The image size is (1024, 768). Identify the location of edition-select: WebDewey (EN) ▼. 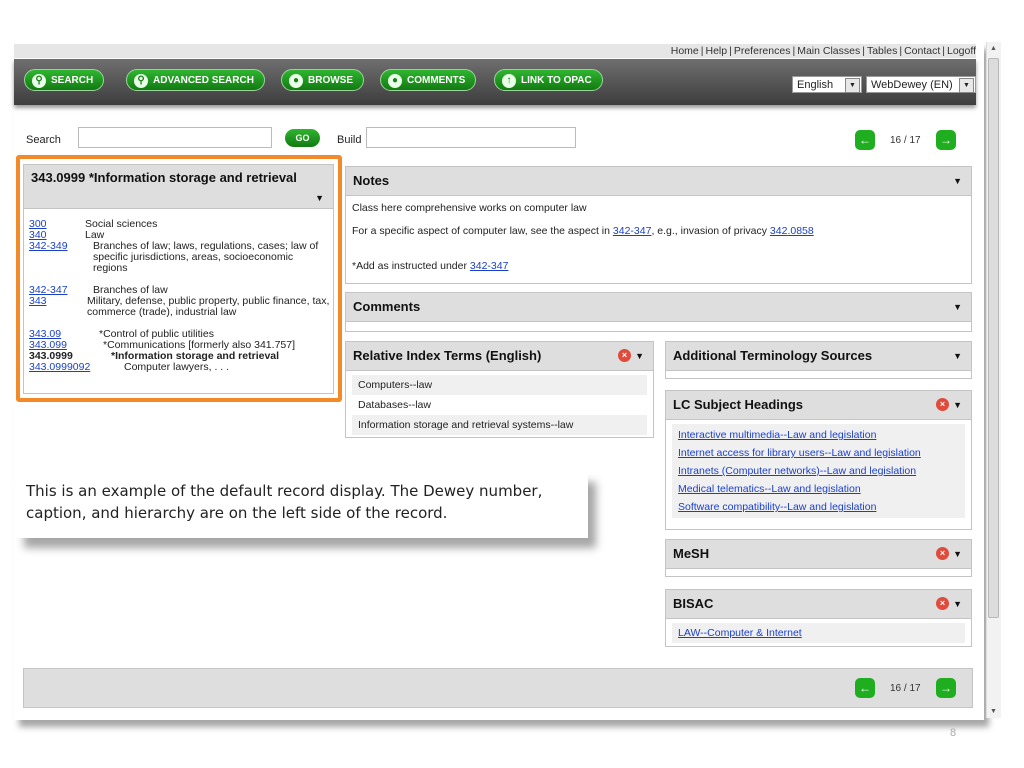
(921, 84).